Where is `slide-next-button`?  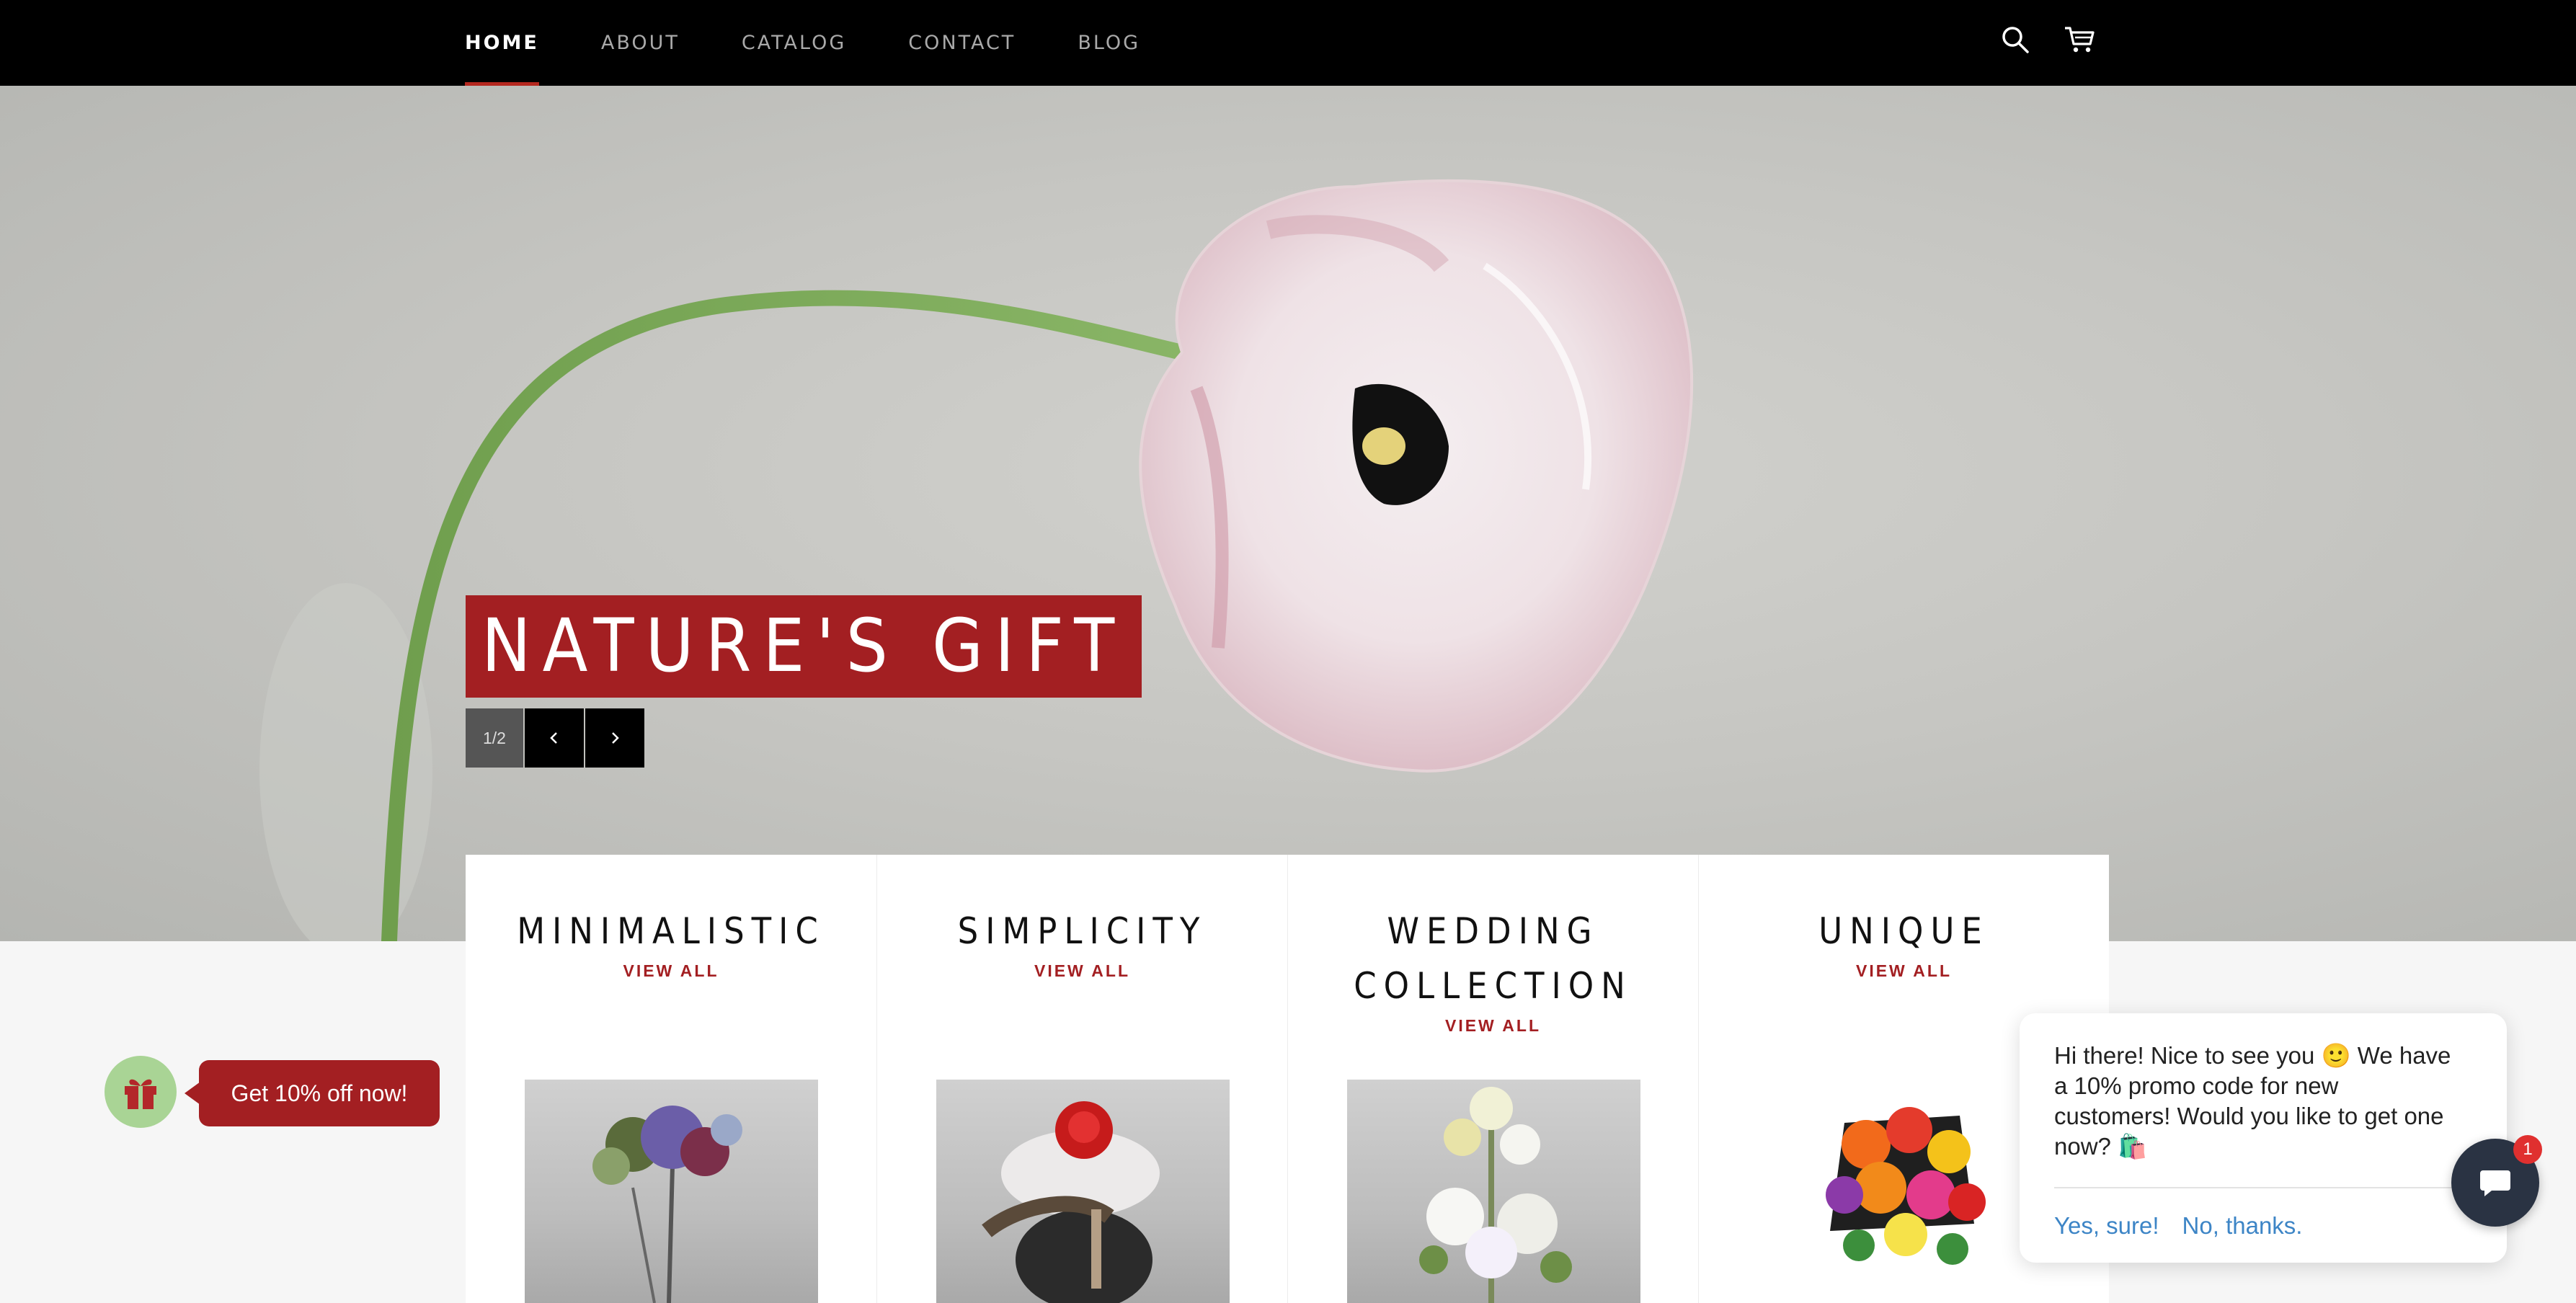
slide-next-button is located at coordinates (614, 738).